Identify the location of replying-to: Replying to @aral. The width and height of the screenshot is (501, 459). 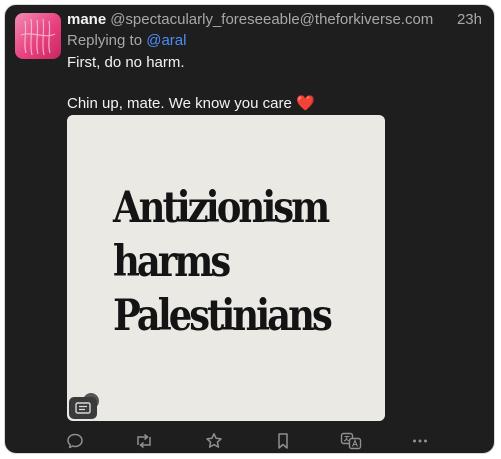
(126, 40).